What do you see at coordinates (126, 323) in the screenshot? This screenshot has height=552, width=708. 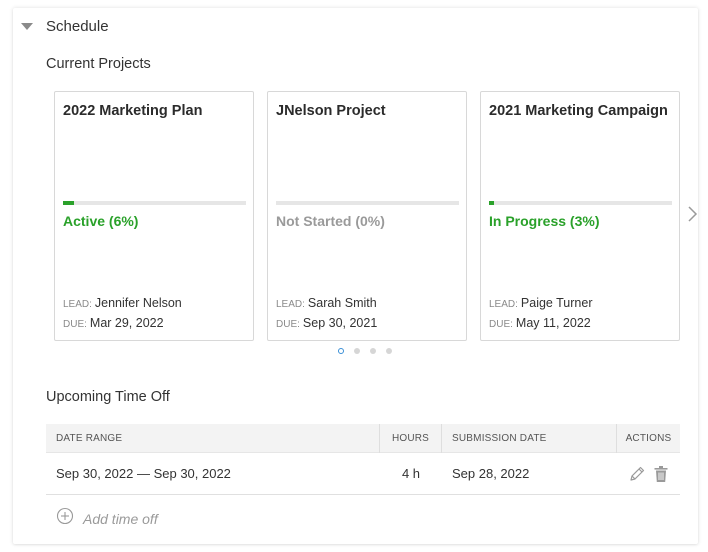 I see `due-date: Mar 29, 2022` at bounding box center [126, 323].